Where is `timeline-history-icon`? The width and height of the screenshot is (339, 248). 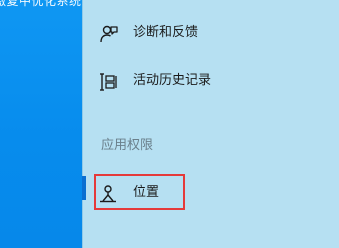 timeline-history-icon is located at coordinates (109, 82).